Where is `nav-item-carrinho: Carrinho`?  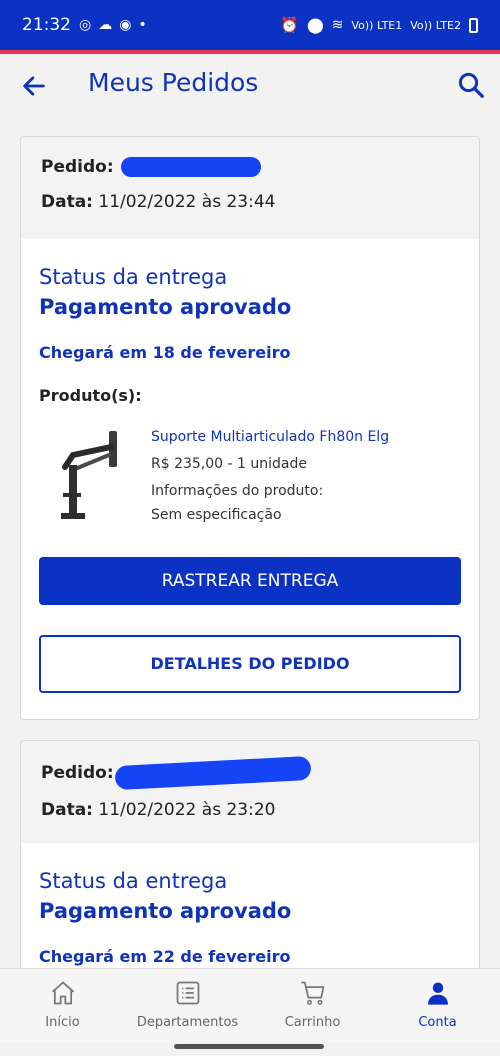 nav-item-carrinho: Carrinho is located at coordinates (312, 1005).